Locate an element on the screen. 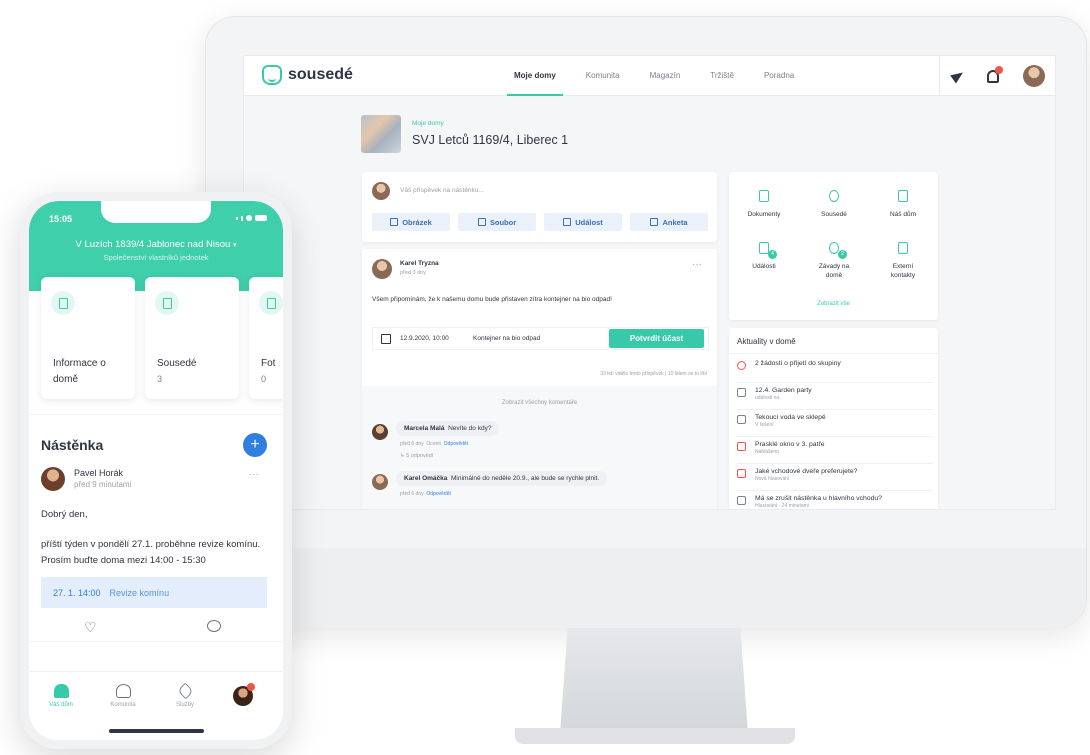 This screenshot has width=1090, height=755. tab-services: Služby is located at coordinates (185, 695).